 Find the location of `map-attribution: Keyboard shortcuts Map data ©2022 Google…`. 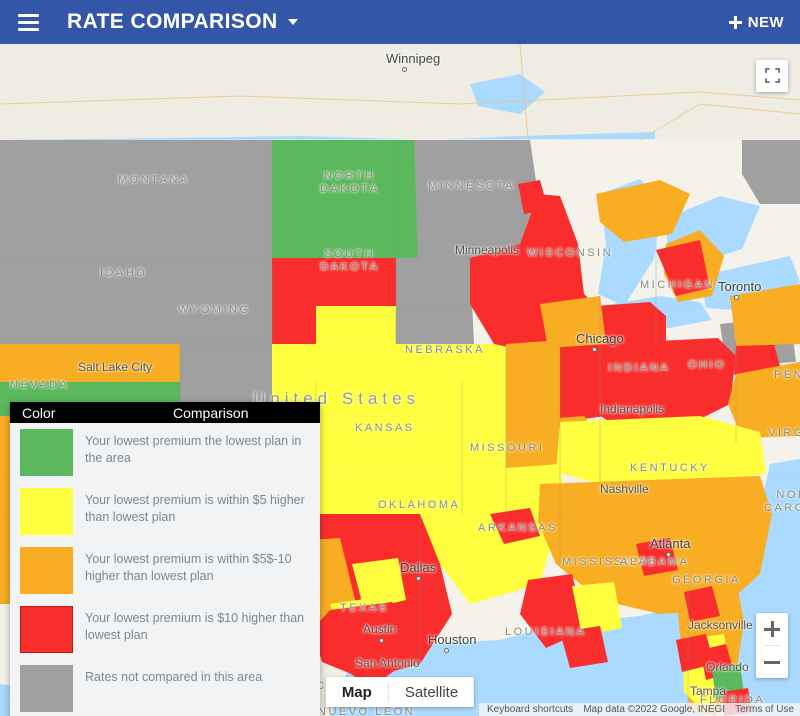

map-attribution: Keyboard shortcuts Map data ©2022 Google… is located at coordinates (639, 709).